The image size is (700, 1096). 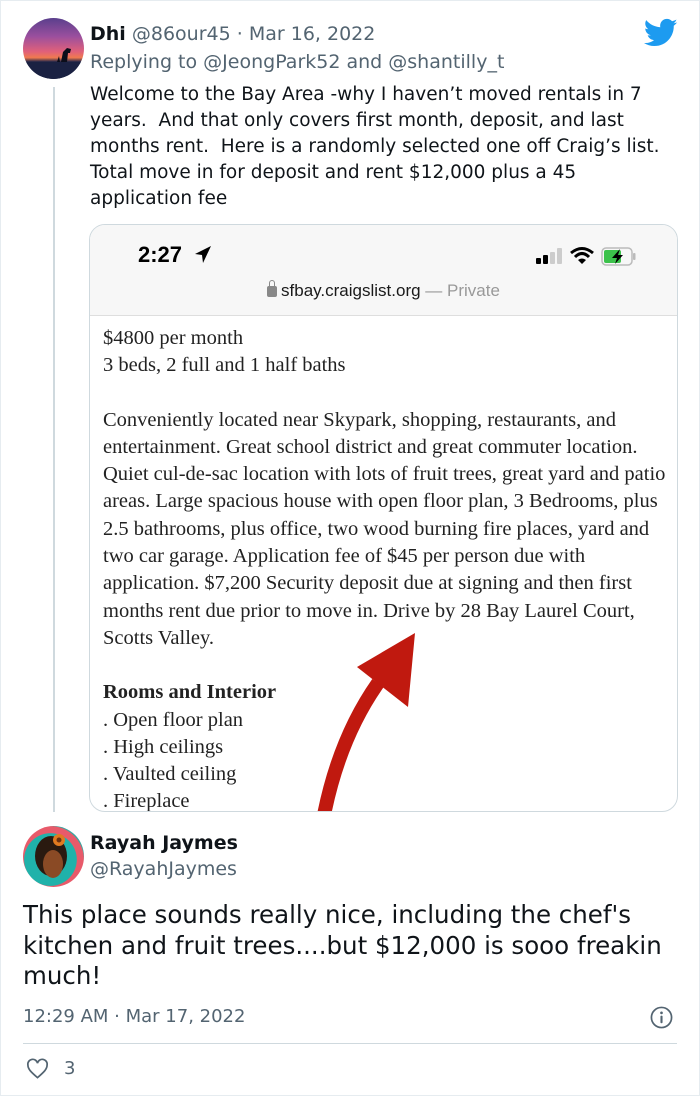 What do you see at coordinates (70, 1068) in the screenshot?
I see `like-count: 3` at bounding box center [70, 1068].